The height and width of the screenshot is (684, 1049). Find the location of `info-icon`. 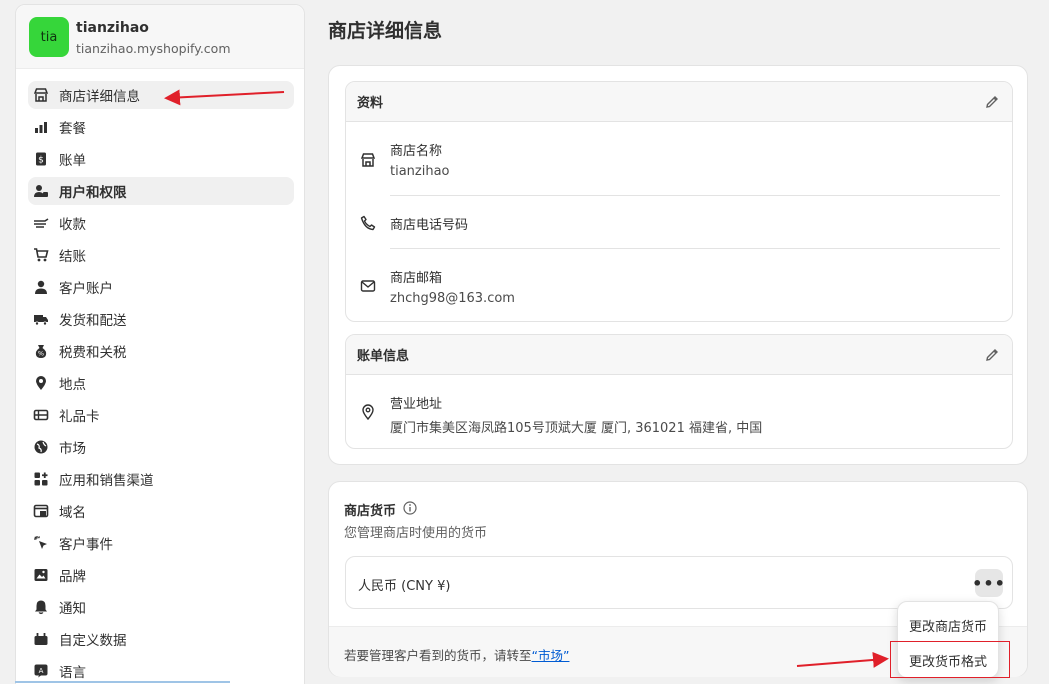

info-icon is located at coordinates (410, 507).